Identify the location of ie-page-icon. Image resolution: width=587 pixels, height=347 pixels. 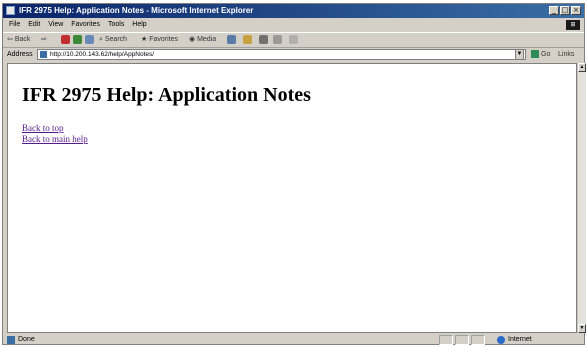
(10, 10).